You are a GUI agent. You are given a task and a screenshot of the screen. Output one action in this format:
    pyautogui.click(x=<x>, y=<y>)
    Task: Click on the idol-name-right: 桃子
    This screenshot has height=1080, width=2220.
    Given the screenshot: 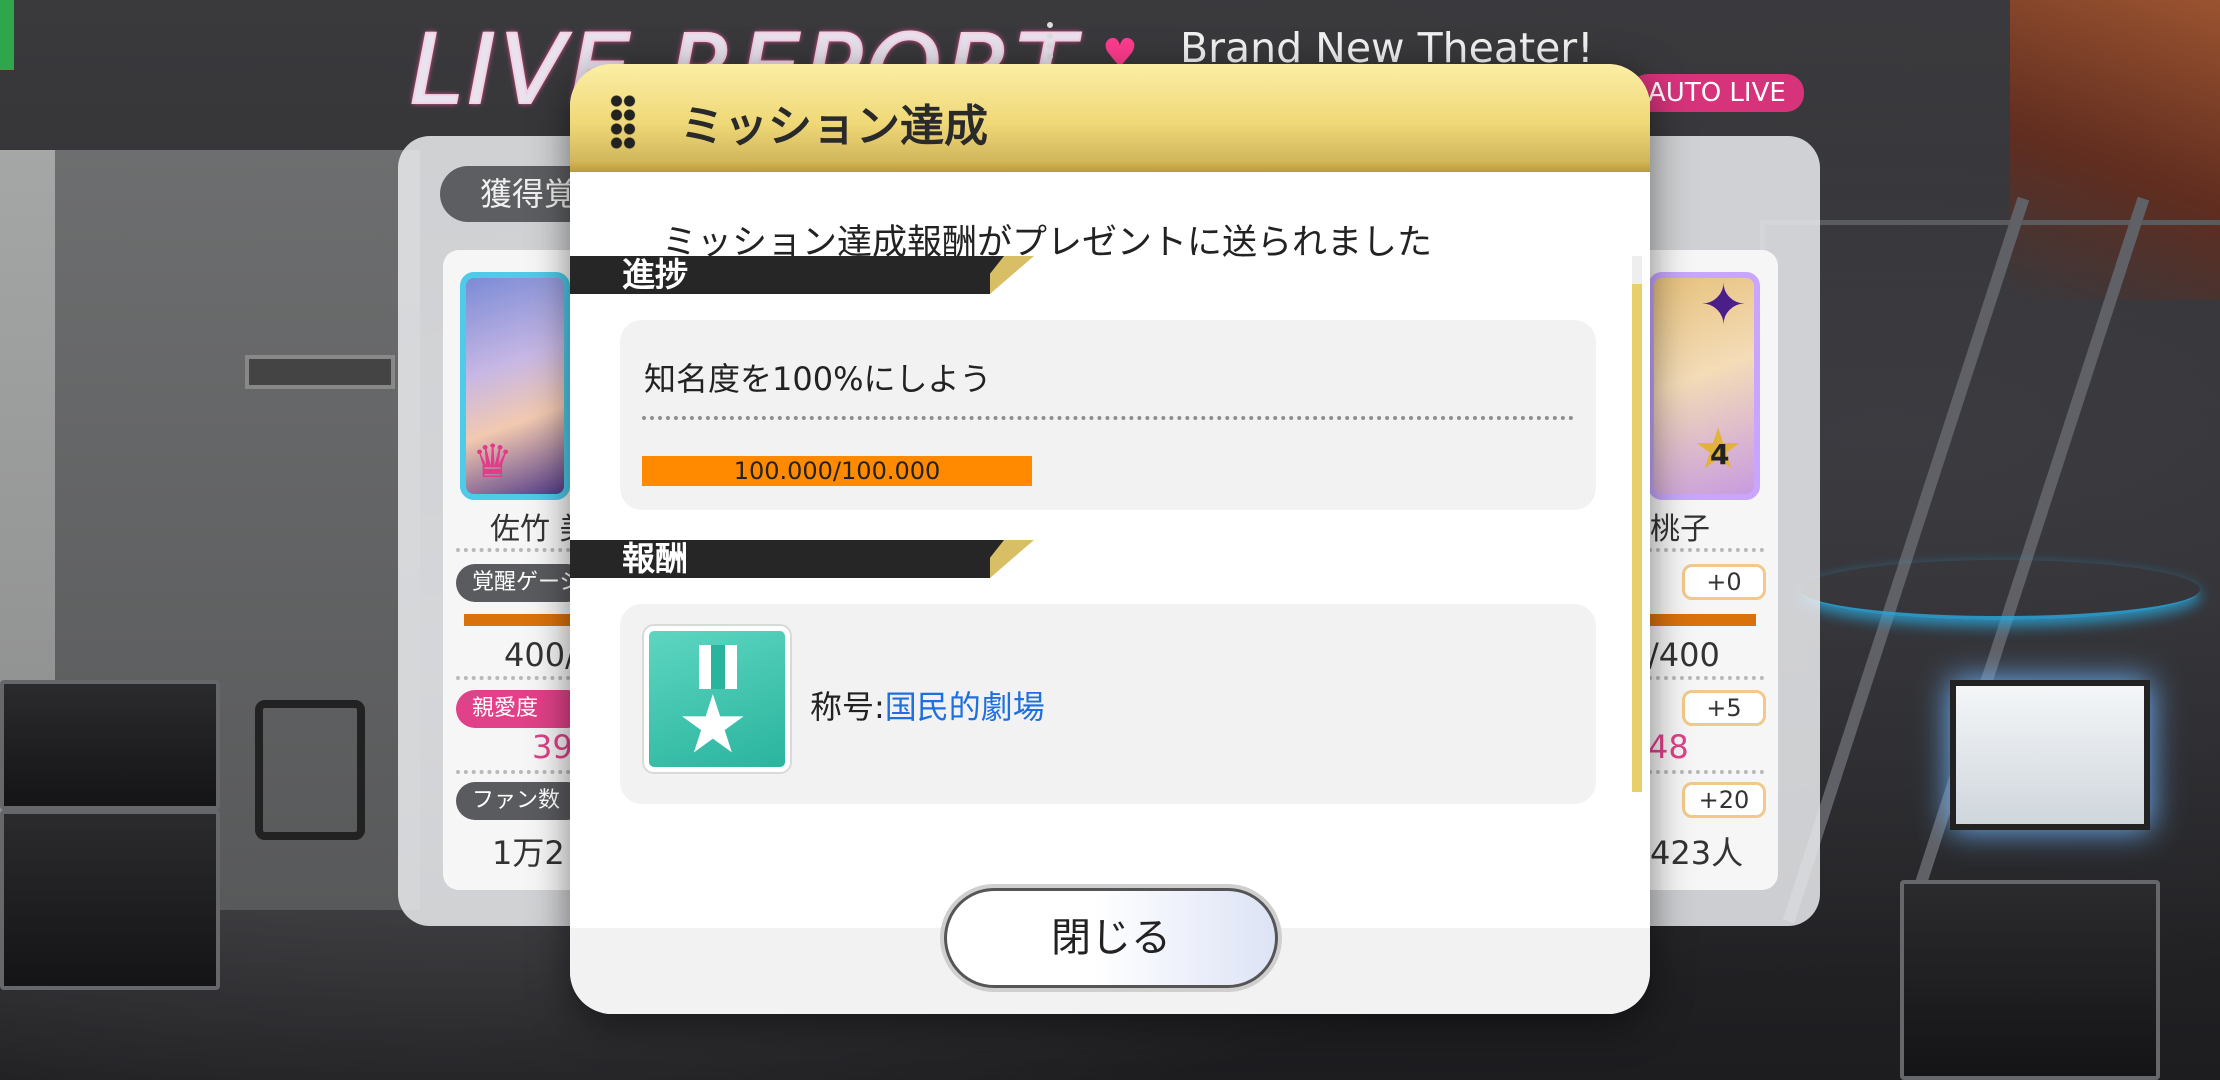 What is the action you would take?
    pyautogui.click(x=1680, y=529)
    